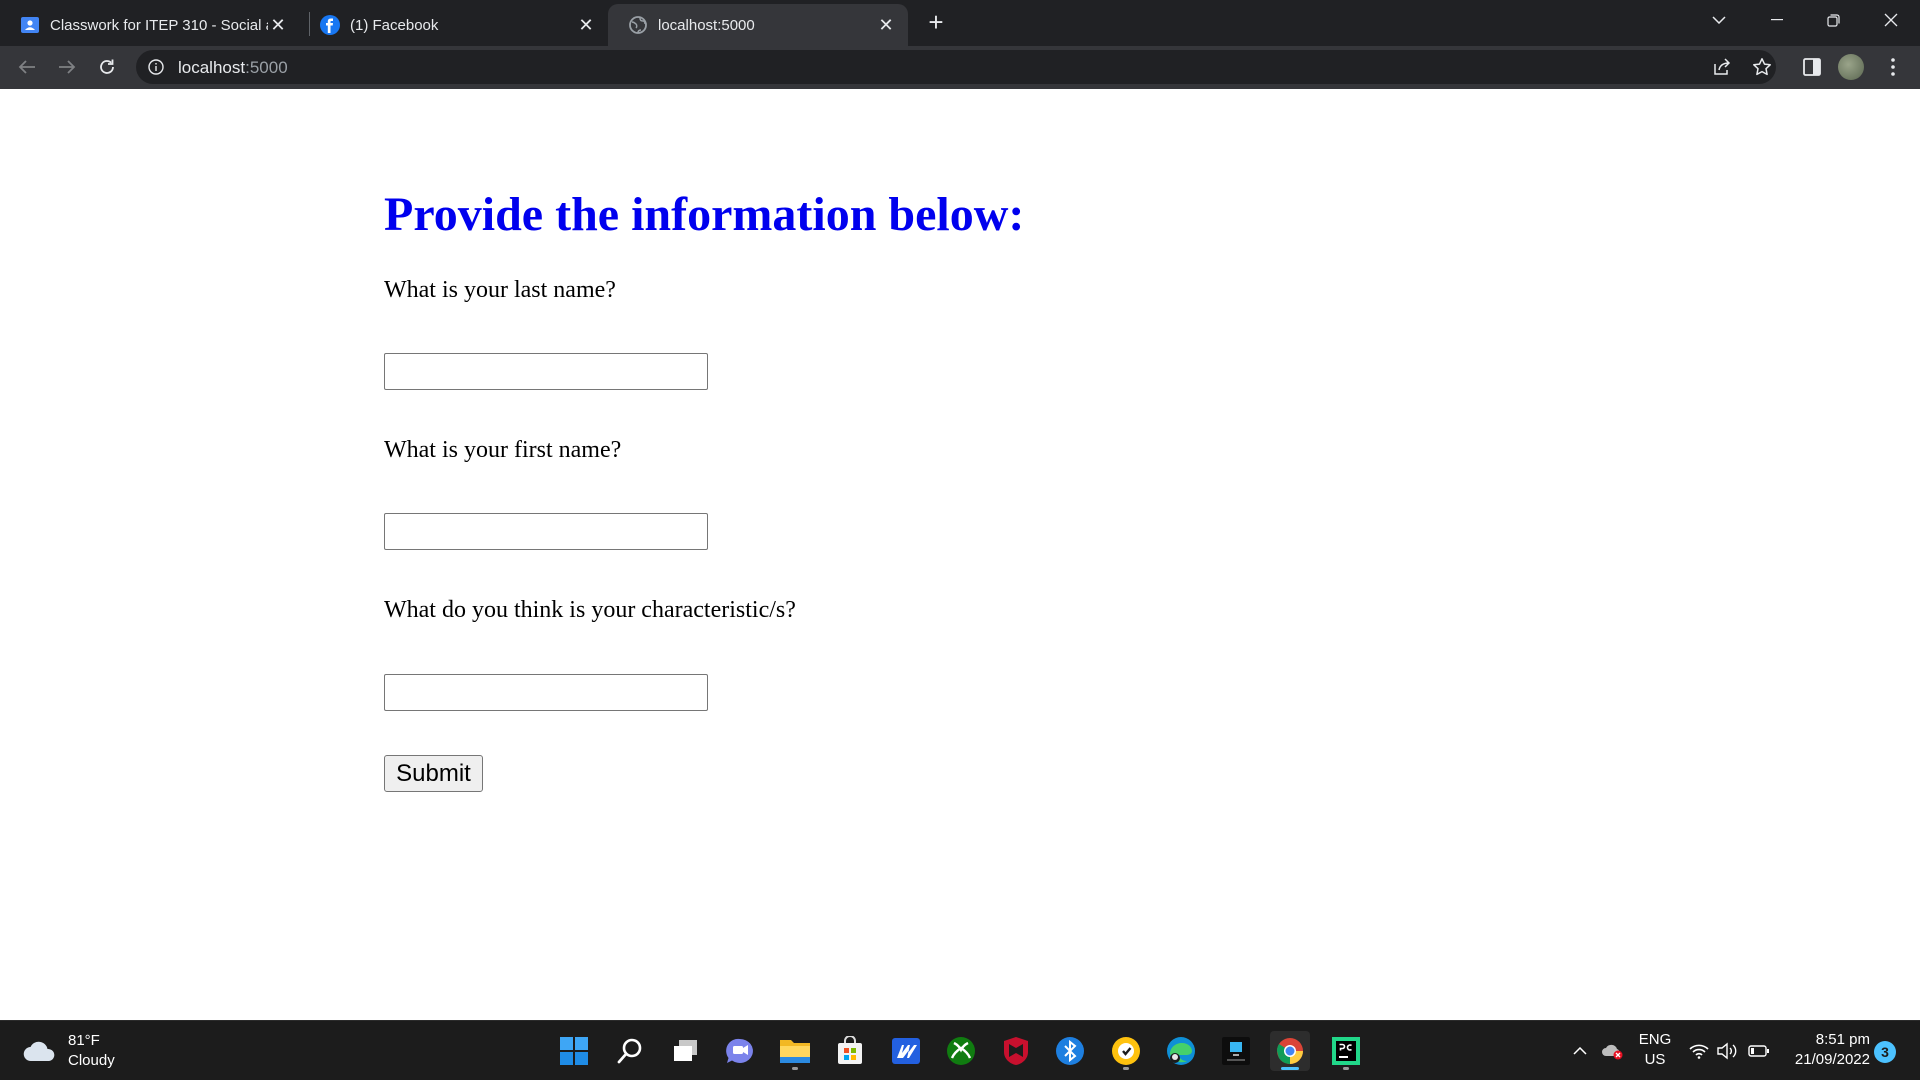  What do you see at coordinates (84, 1040) in the screenshot?
I see `weather-temp: 81°F` at bounding box center [84, 1040].